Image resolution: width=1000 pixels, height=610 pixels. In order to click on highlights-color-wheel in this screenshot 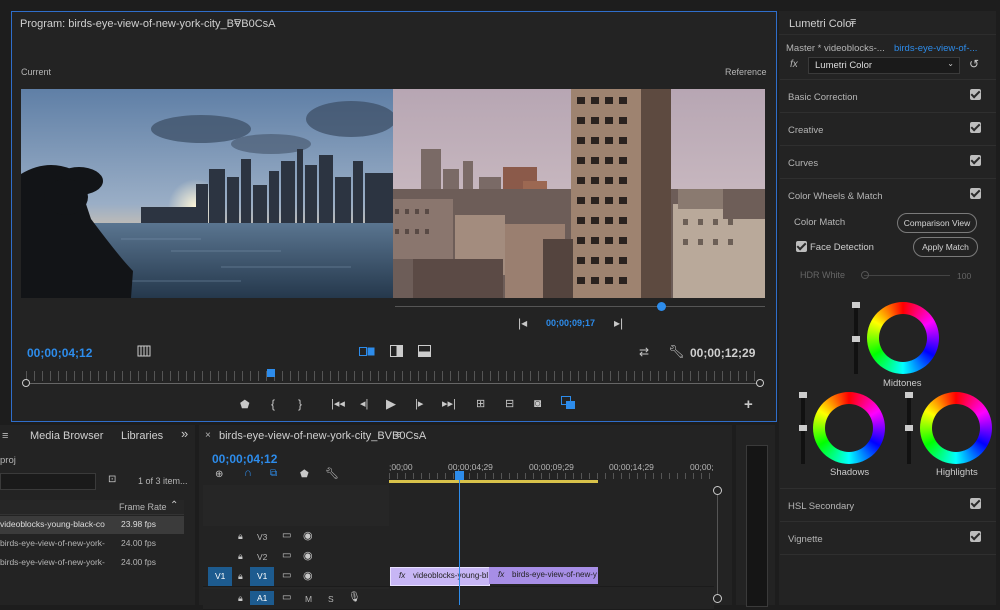, I will do `click(956, 428)`.